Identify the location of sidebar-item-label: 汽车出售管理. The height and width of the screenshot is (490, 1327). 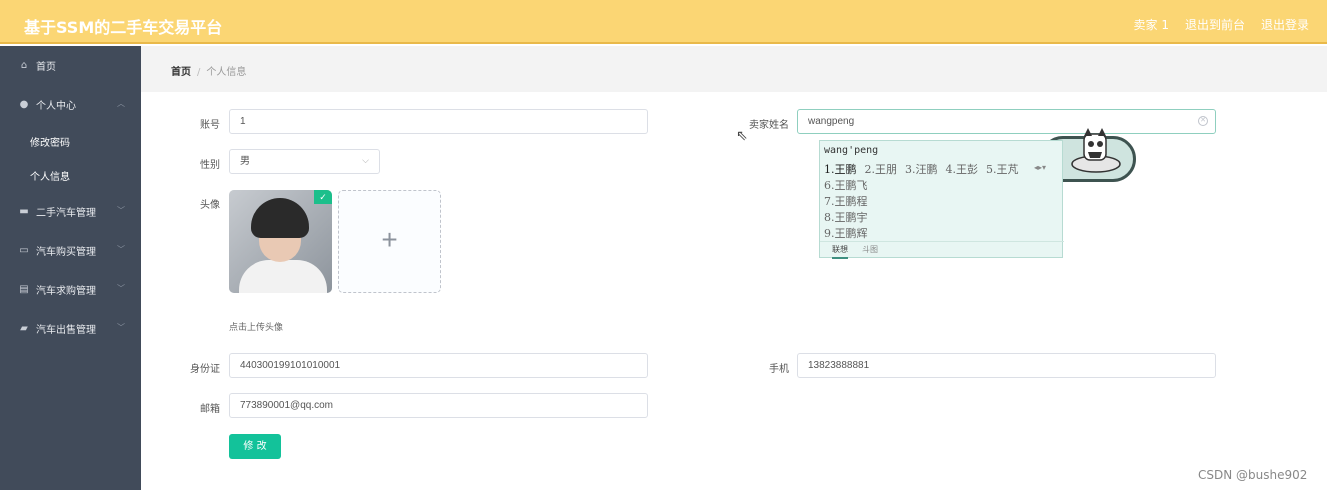
(66, 330).